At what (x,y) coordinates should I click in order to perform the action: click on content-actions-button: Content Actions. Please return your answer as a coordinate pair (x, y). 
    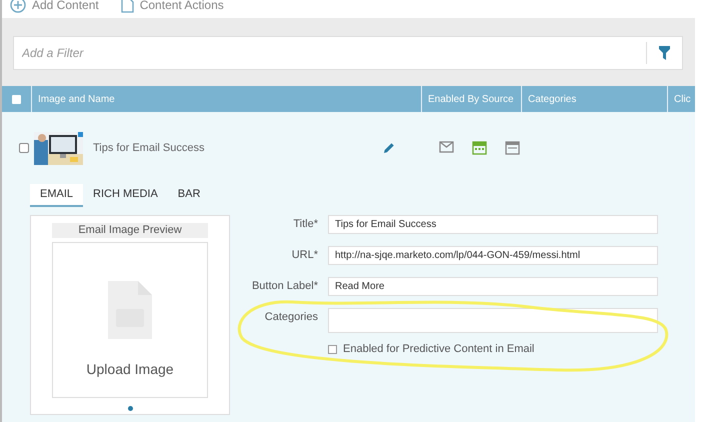
    Looking at the image, I should click on (172, 6).